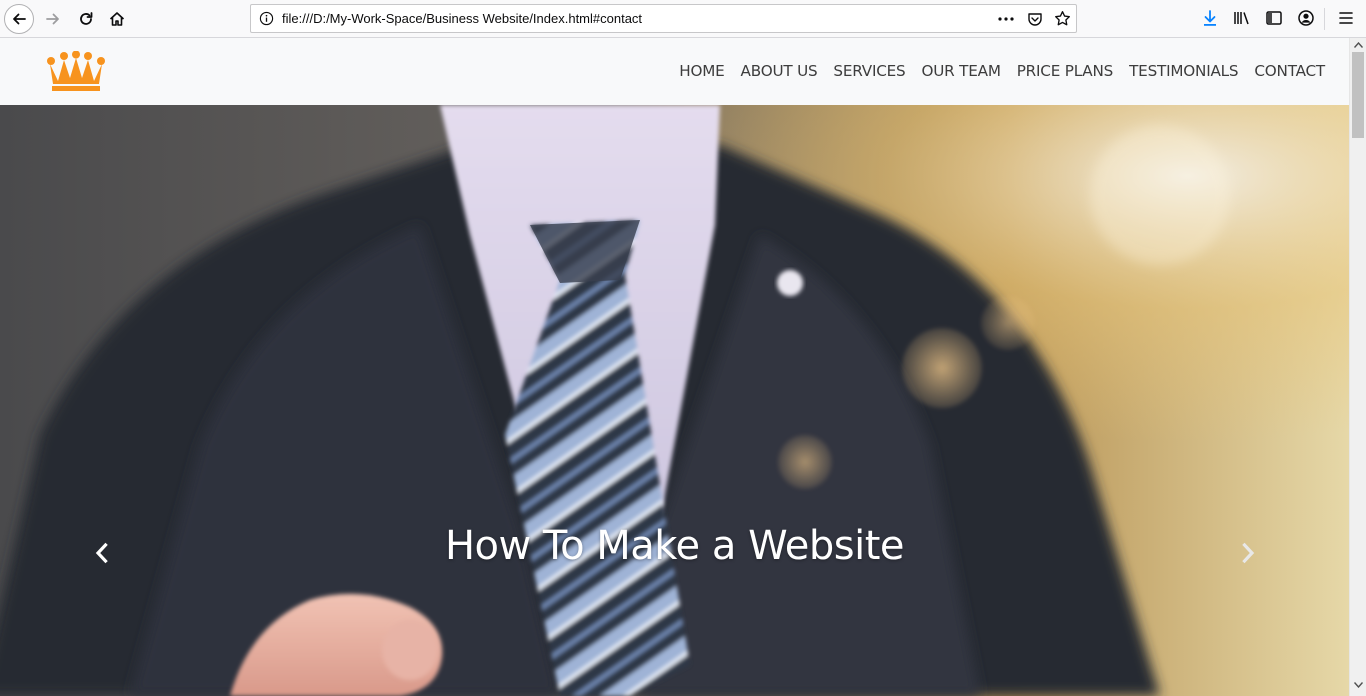 The image size is (1366, 696). Describe the element at coordinates (1274, 18) in the screenshot. I see `sidebar-icon` at that location.